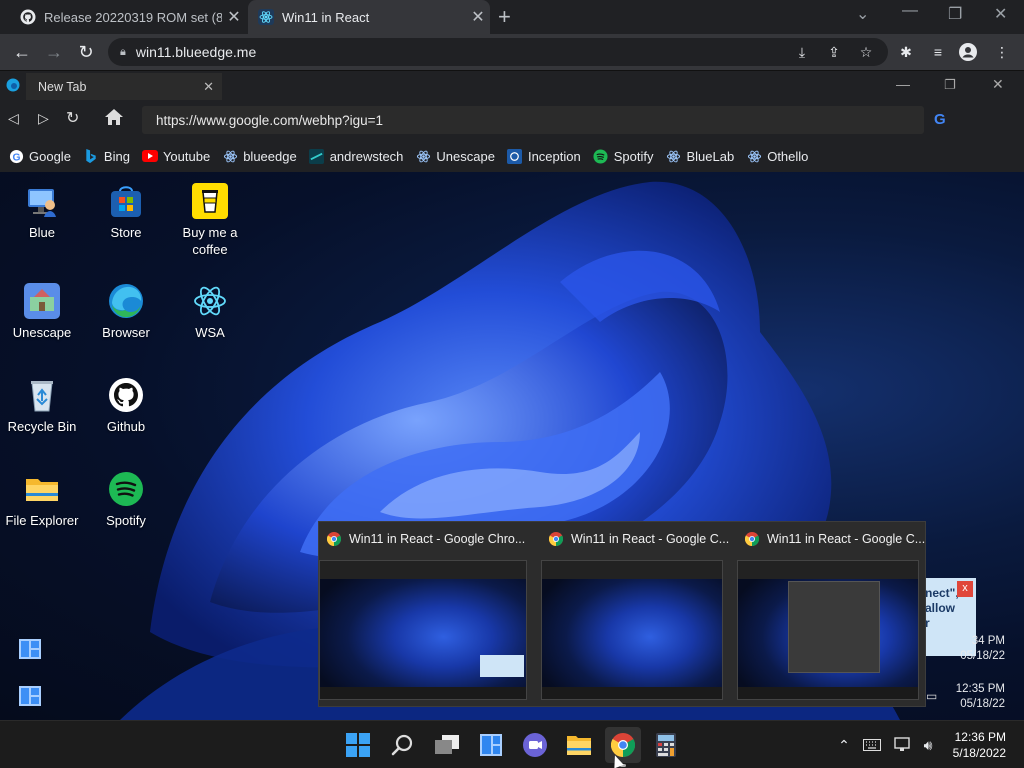 This screenshot has height=768, width=1024. What do you see at coordinates (403, 745) in the screenshot?
I see `search-icon` at bounding box center [403, 745].